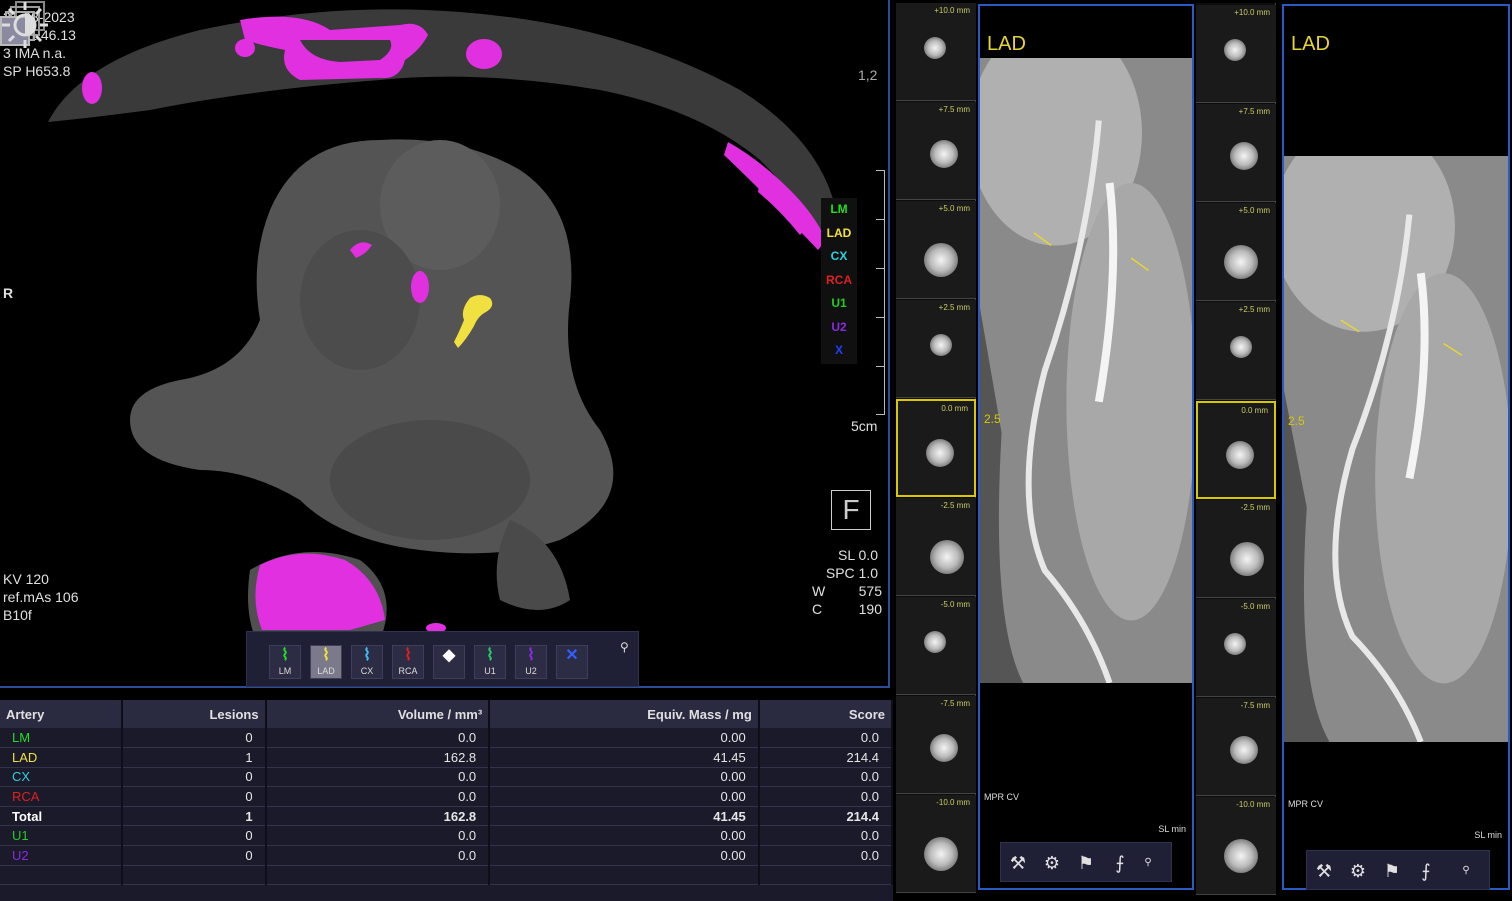  I want to click on tool-button-rca: ⌇ RCA, so click(408, 662).